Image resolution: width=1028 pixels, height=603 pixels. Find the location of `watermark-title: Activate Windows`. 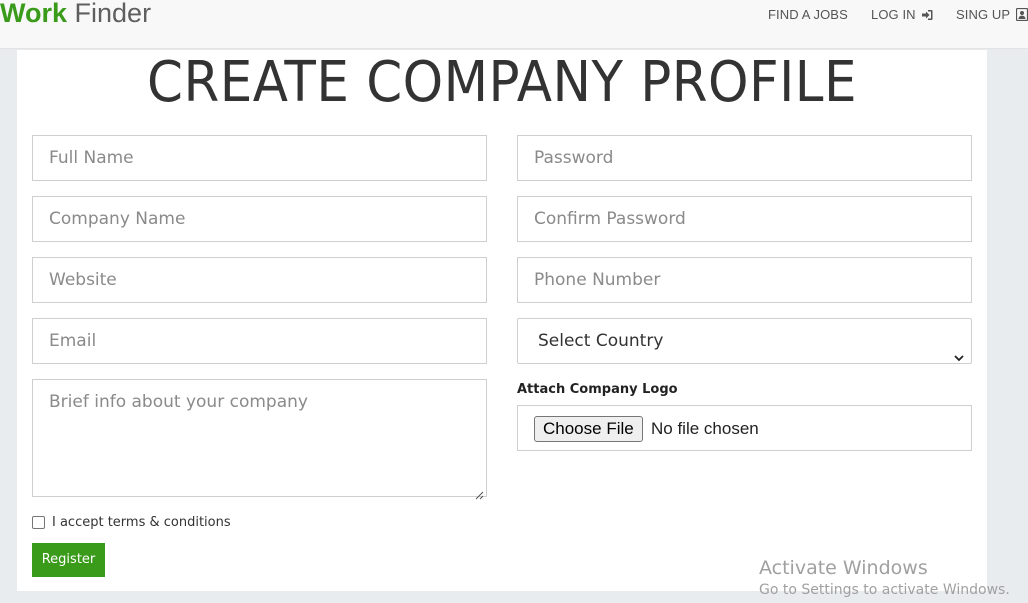

watermark-title: Activate Windows is located at coordinates (843, 568).